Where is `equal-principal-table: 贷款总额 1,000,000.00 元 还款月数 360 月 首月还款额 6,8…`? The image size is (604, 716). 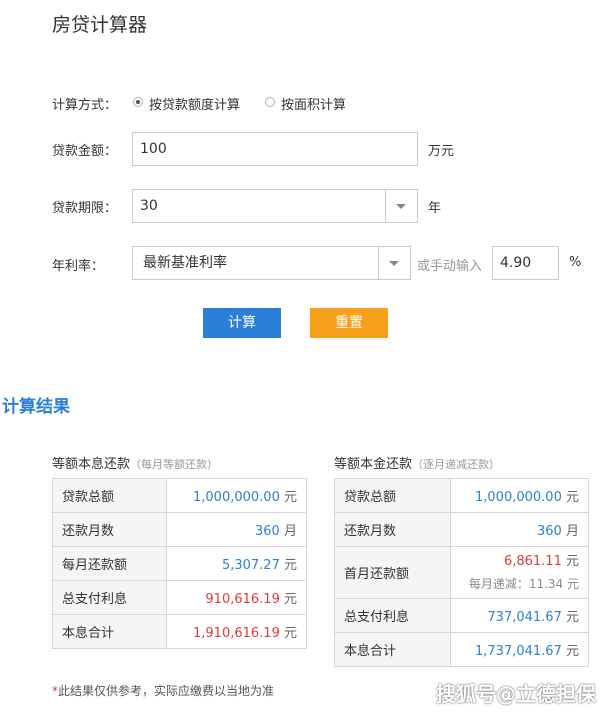
equal-principal-table: 贷款总额 1,000,000.00 元 还款月数 360 月 首月还款额 6,8… is located at coordinates (461, 572).